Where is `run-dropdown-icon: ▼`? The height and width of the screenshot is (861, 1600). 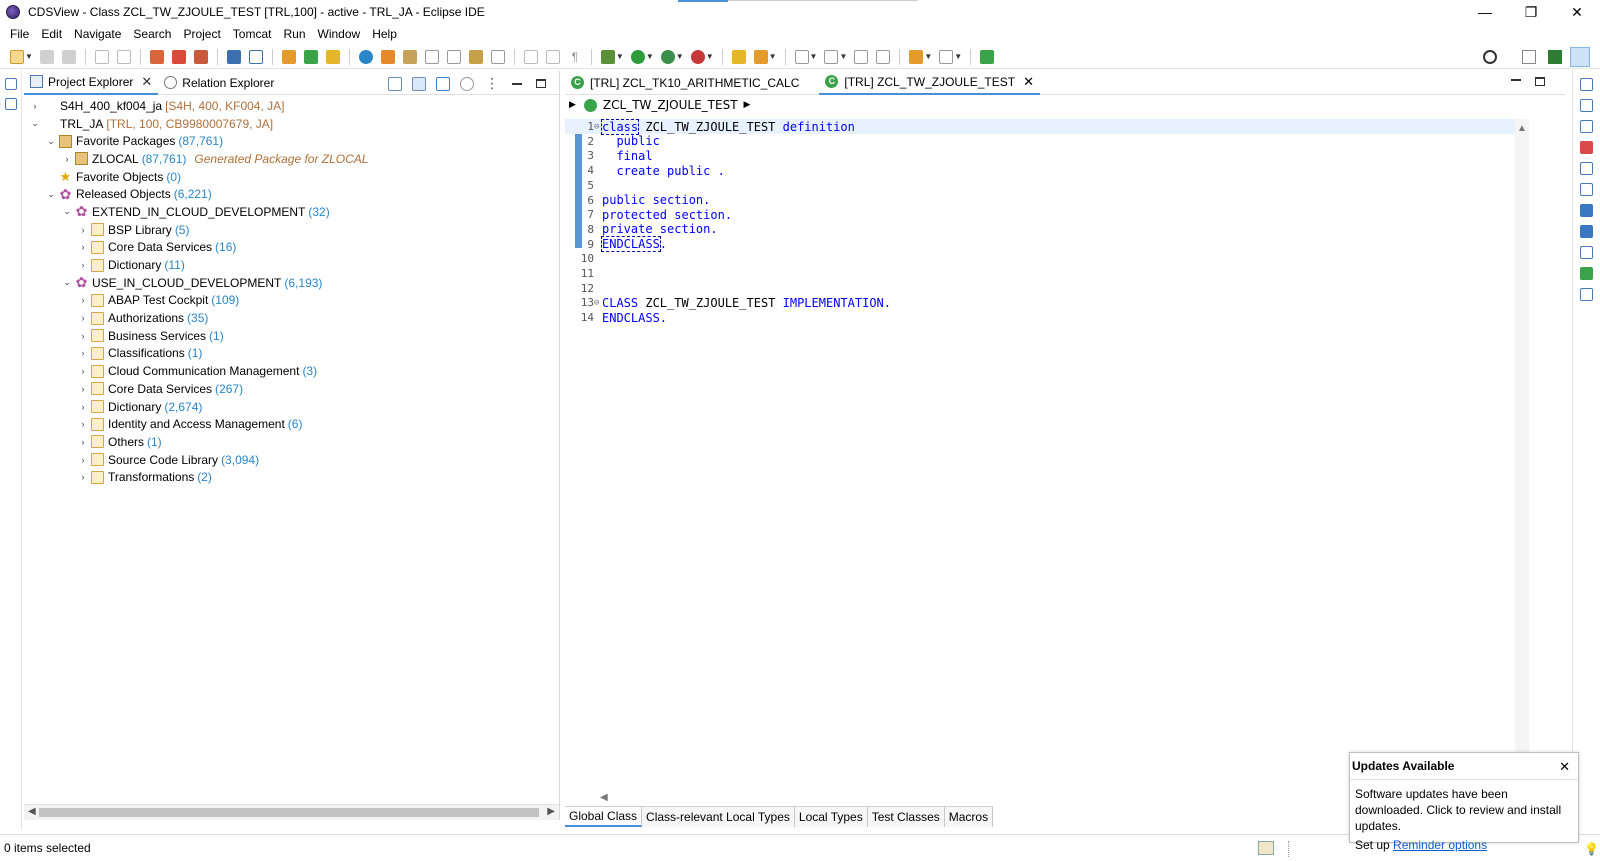 run-dropdown-icon: ▼ is located at coordinates (650, 56).